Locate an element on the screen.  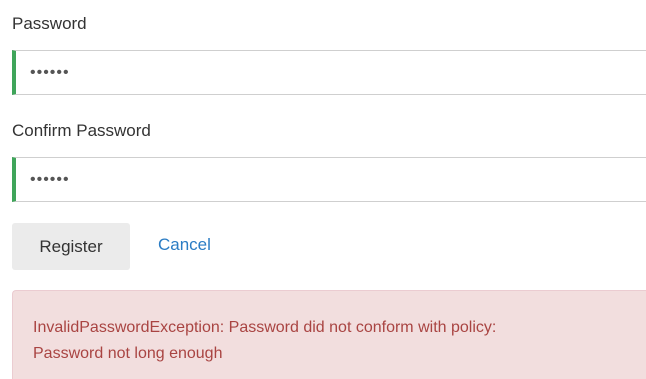
confirm-password-field is located at coordinates (329, 179).